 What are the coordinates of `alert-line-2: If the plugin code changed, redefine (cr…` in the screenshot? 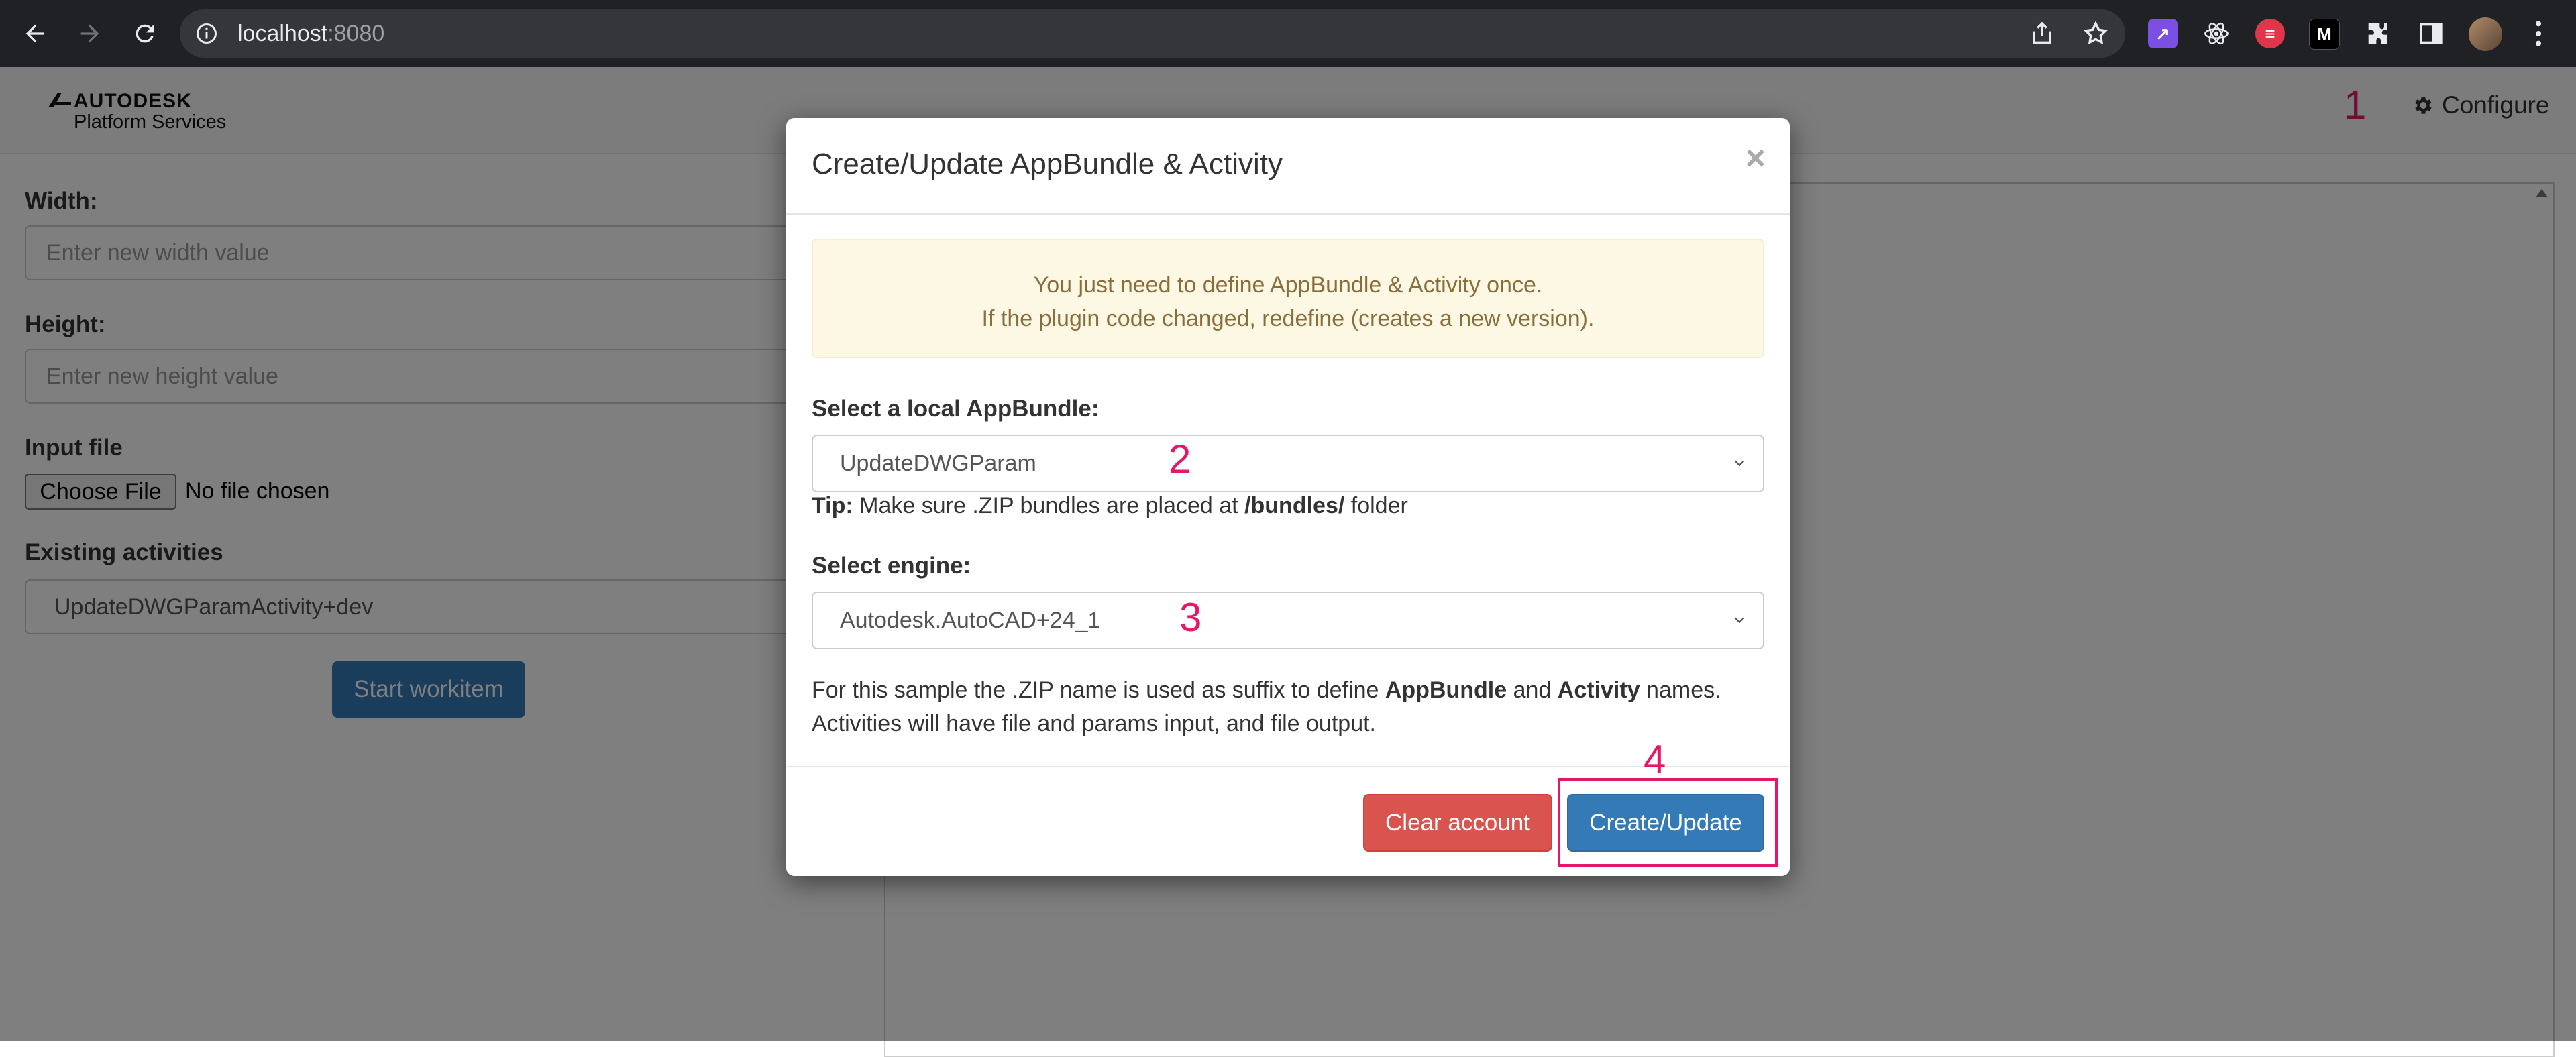 It's located at (1288, 319).